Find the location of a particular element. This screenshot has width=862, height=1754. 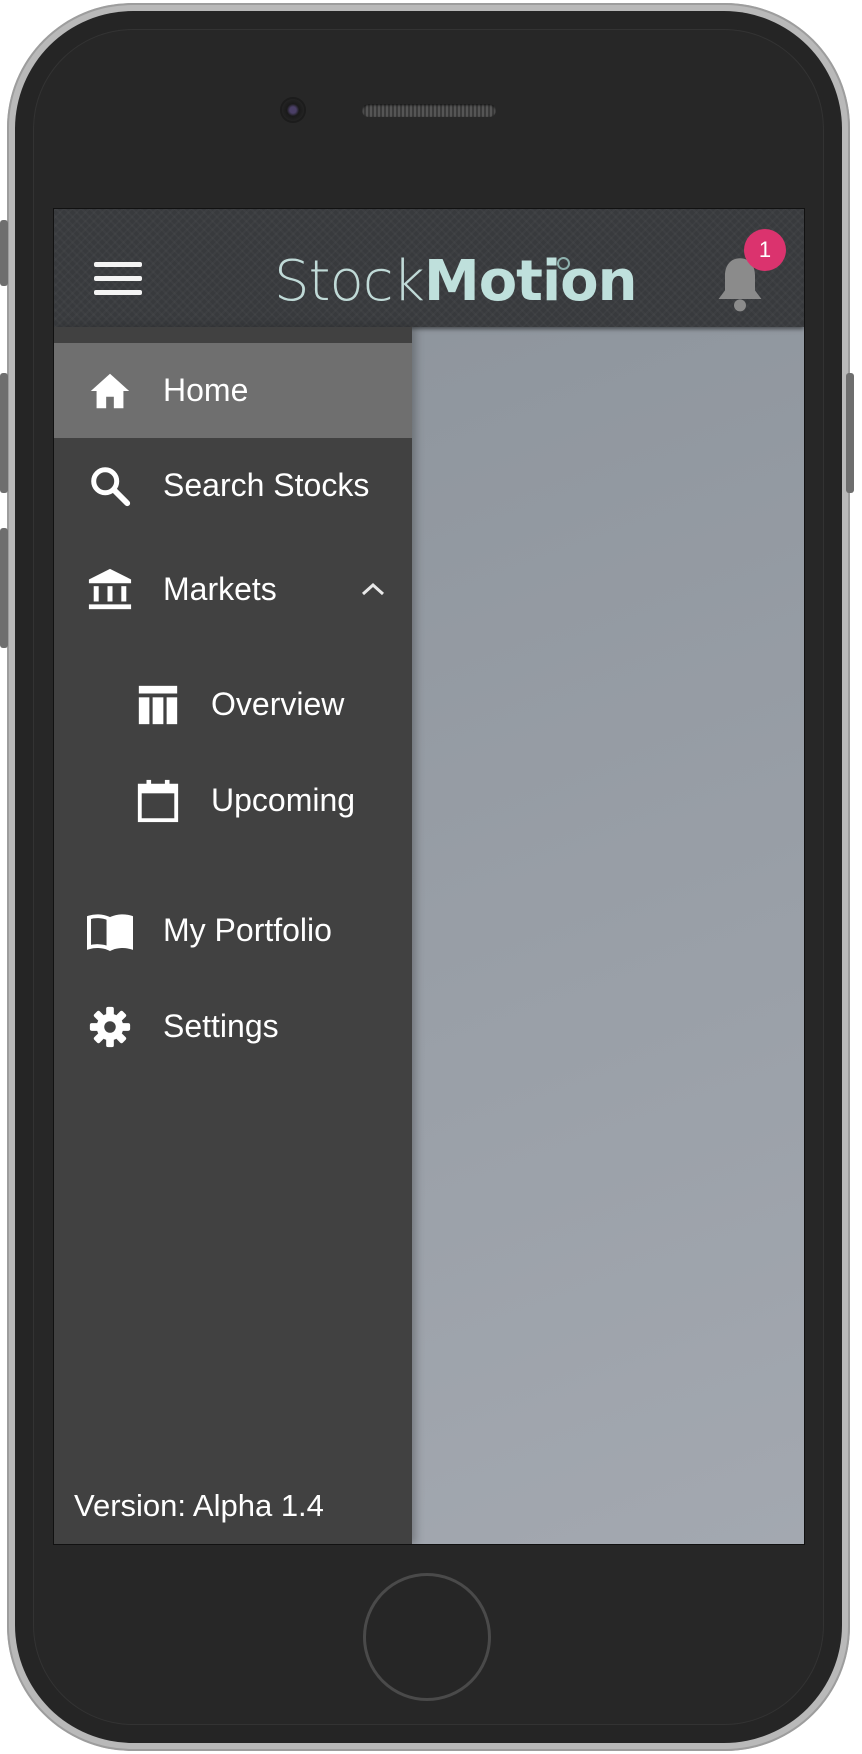

nav-item-search-stocks: Search Stocks is located at coordinates (233, 485).